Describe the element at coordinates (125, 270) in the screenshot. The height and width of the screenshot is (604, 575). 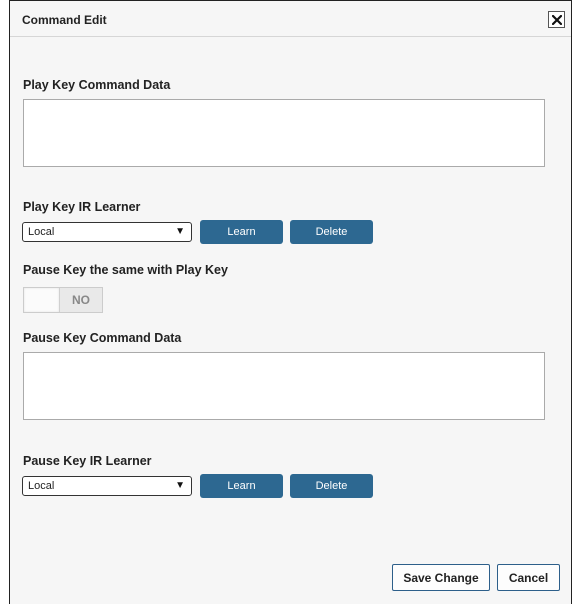
I see `same-as-play-label: Pause Key the same with Play Key` at that location.